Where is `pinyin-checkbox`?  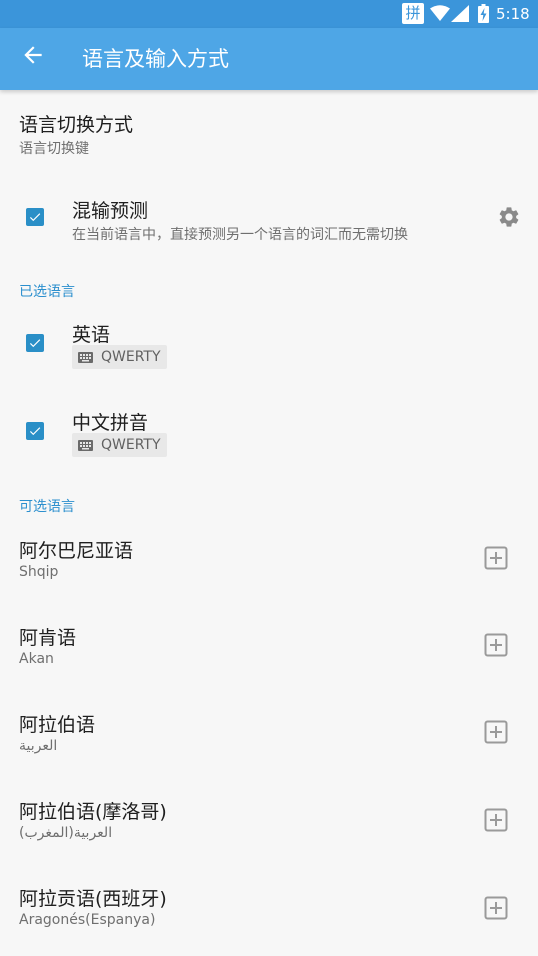 pinyin-checkbox is located at coordinates (35, 431).